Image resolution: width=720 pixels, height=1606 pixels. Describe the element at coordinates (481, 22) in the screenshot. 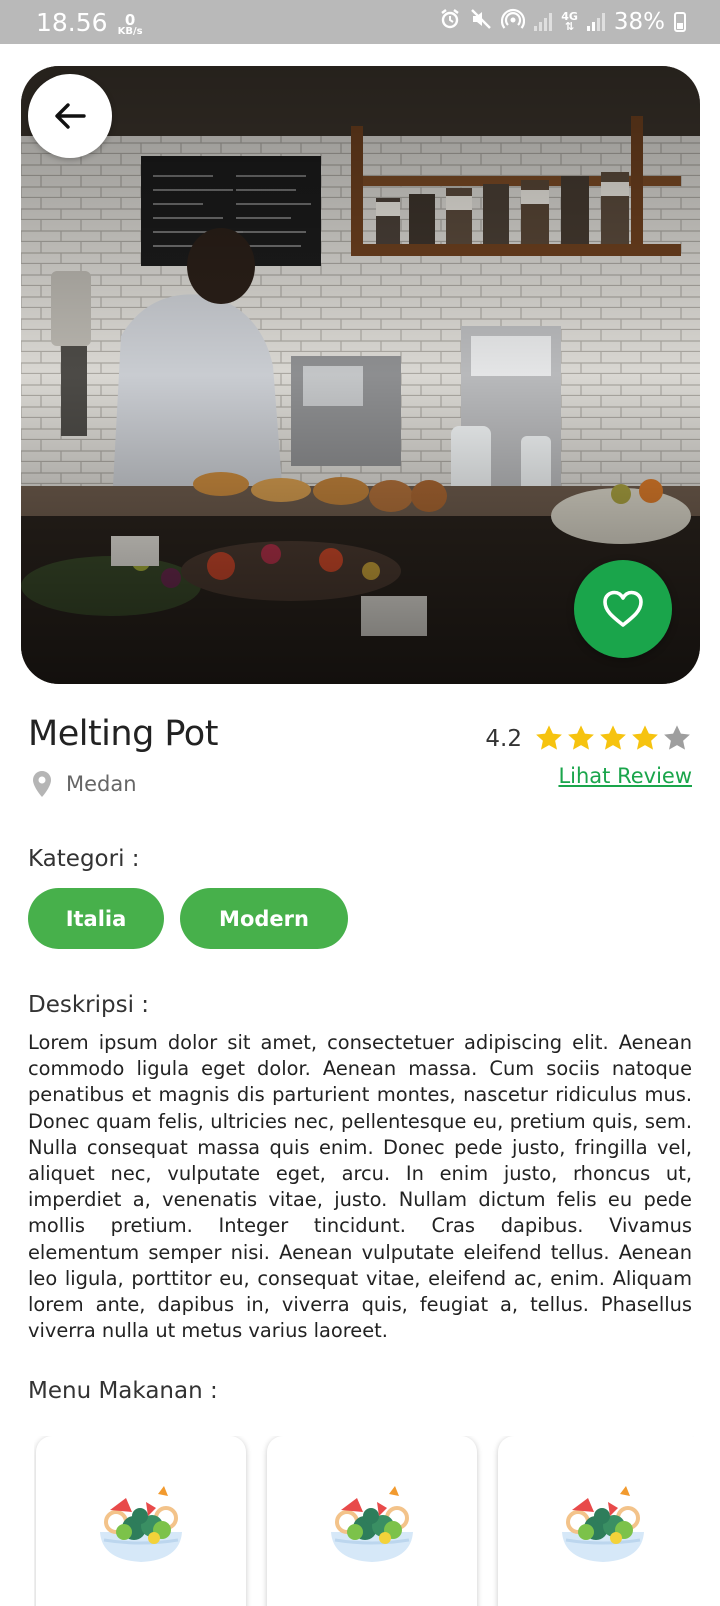

I see `mute-icon` at that location.